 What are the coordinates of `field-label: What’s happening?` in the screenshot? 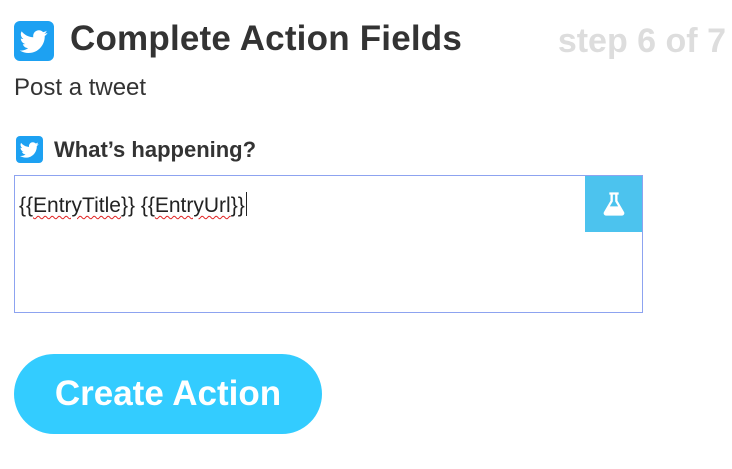 It's located at (155, 149).